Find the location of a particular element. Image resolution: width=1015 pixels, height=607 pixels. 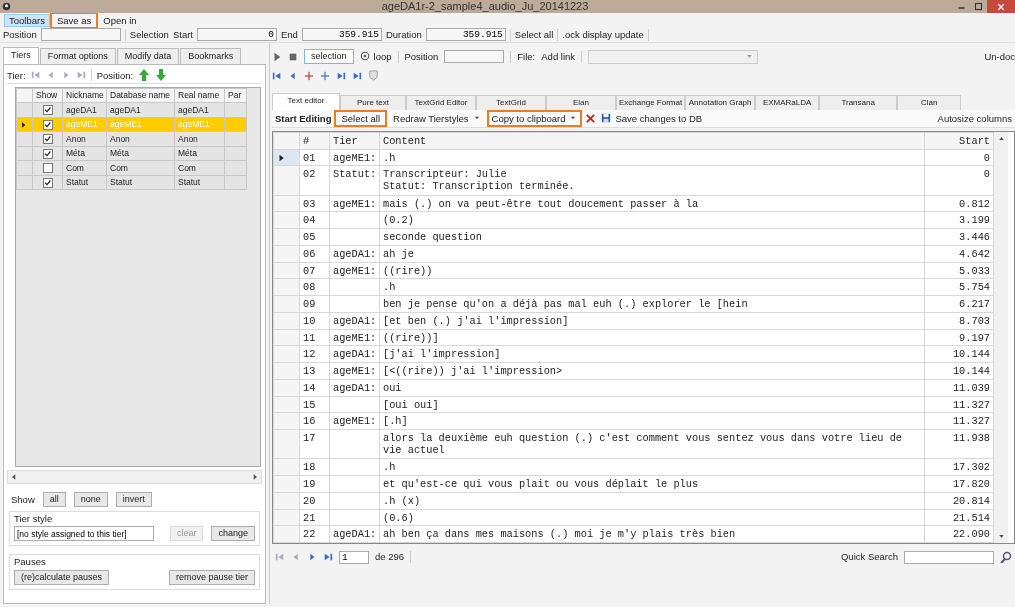

vertical-scrollbar is located at coordinates (1001, 337).